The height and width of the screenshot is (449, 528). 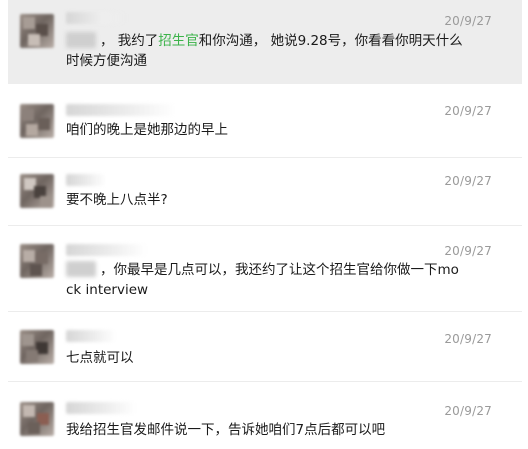 I want to click on chat-message: 20/9/27 我给招生官发邮件说一下，告诉她咱们7点后都可以吧, so click(x=265, y=417).